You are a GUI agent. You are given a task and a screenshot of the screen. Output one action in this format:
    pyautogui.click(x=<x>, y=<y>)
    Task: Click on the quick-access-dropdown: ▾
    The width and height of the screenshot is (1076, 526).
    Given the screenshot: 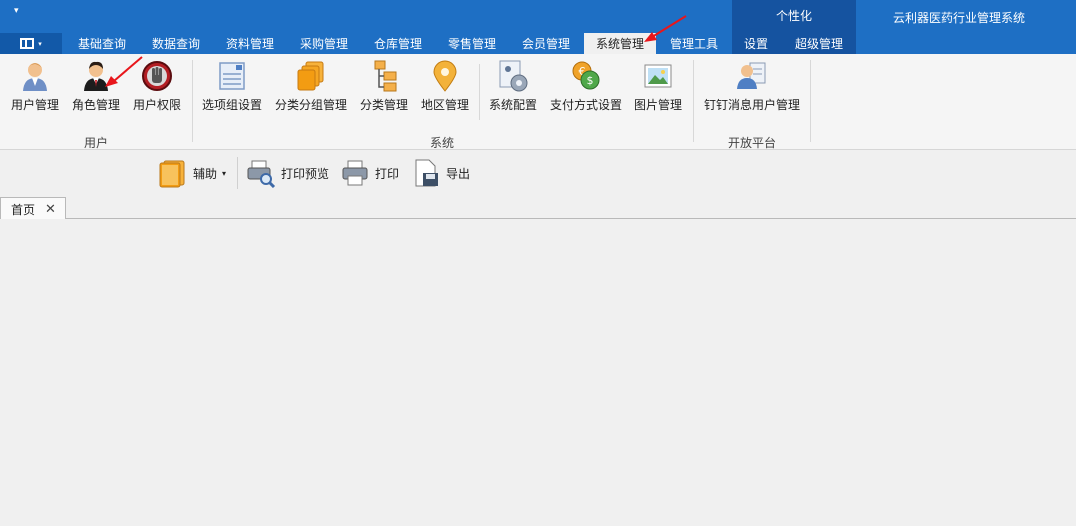 What is the action you would take?
    pyautogui.click(x=16, y=11)
    